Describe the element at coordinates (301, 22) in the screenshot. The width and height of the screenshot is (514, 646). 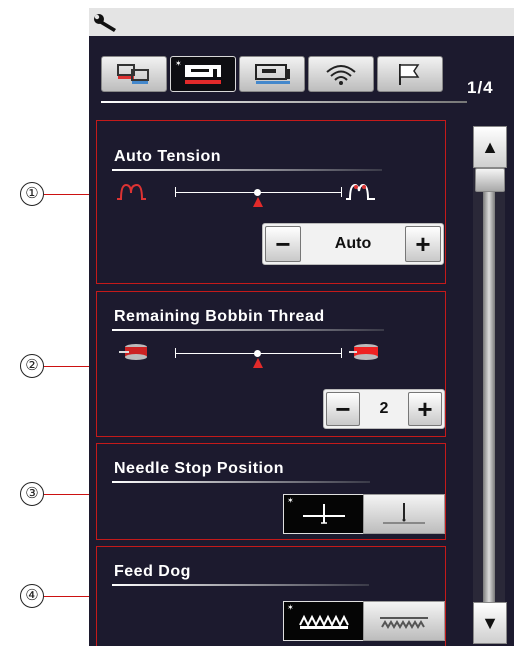
I see `title-bar` at that location.